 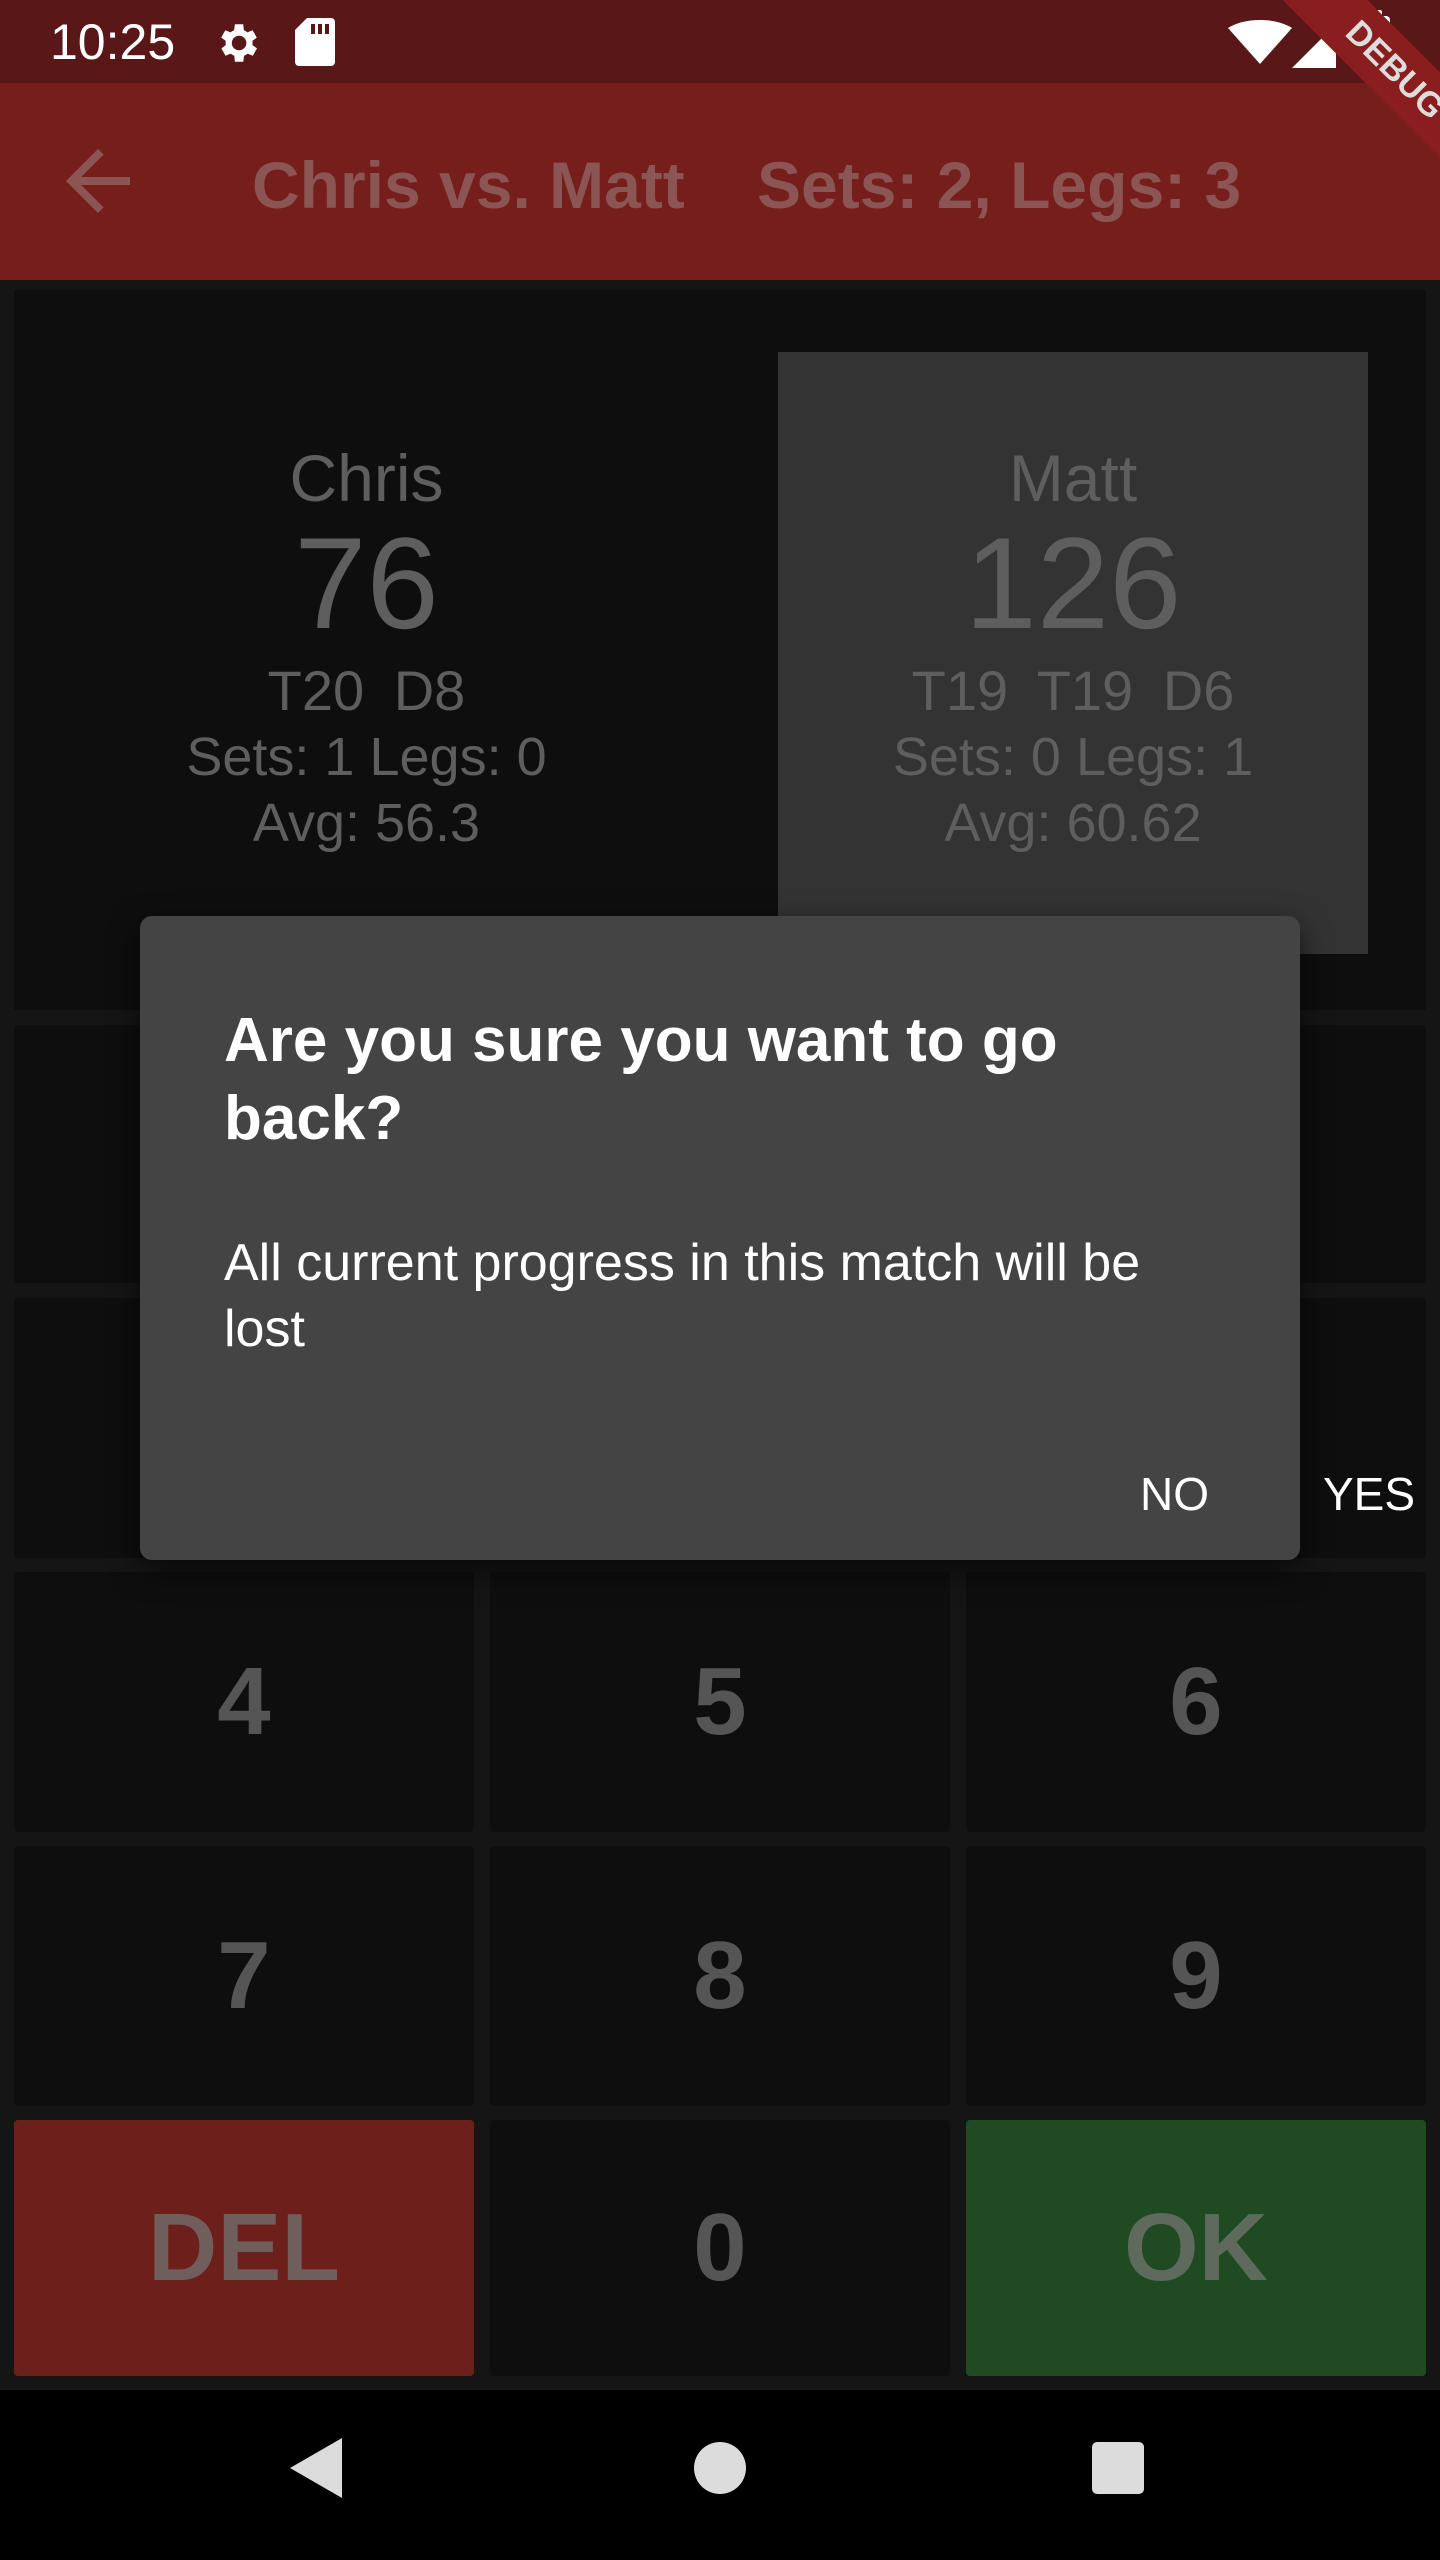 What do you see at coordinates (1174, 1494) in the screenshot?
I see `no-button: NO` at bounding box center [1174, 1494].